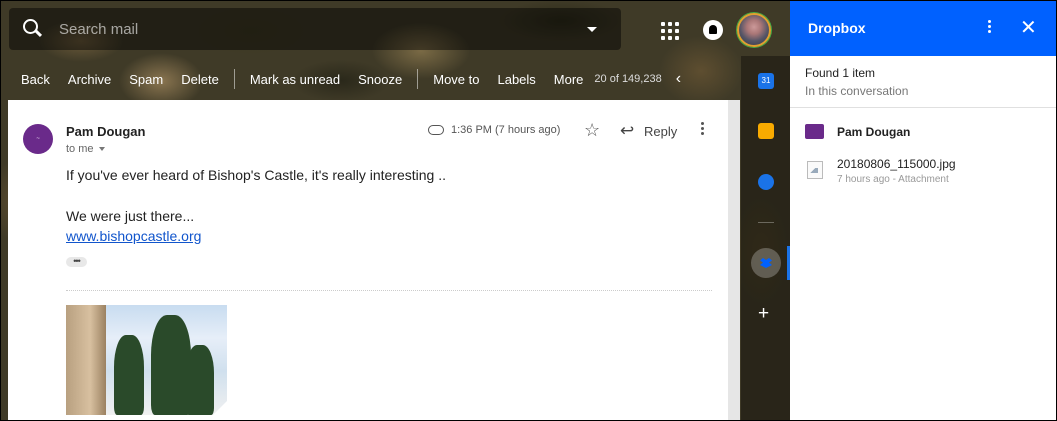  I want to click on move-to-button: Move to, so click(456, 79).